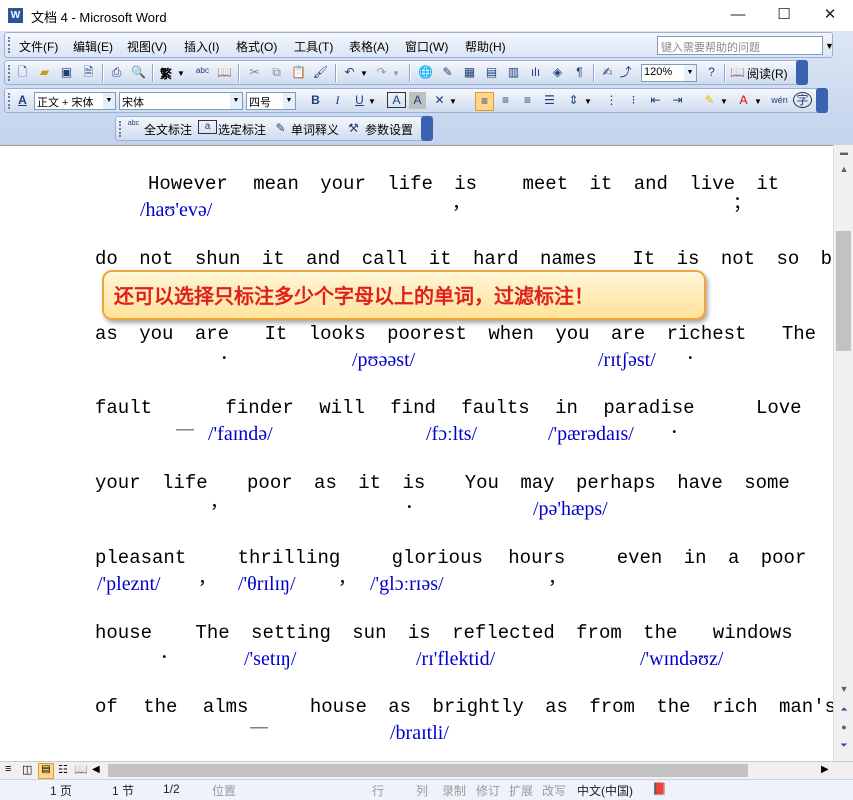  I want to click on align-justify-icon: ≡, so click(484, 101).